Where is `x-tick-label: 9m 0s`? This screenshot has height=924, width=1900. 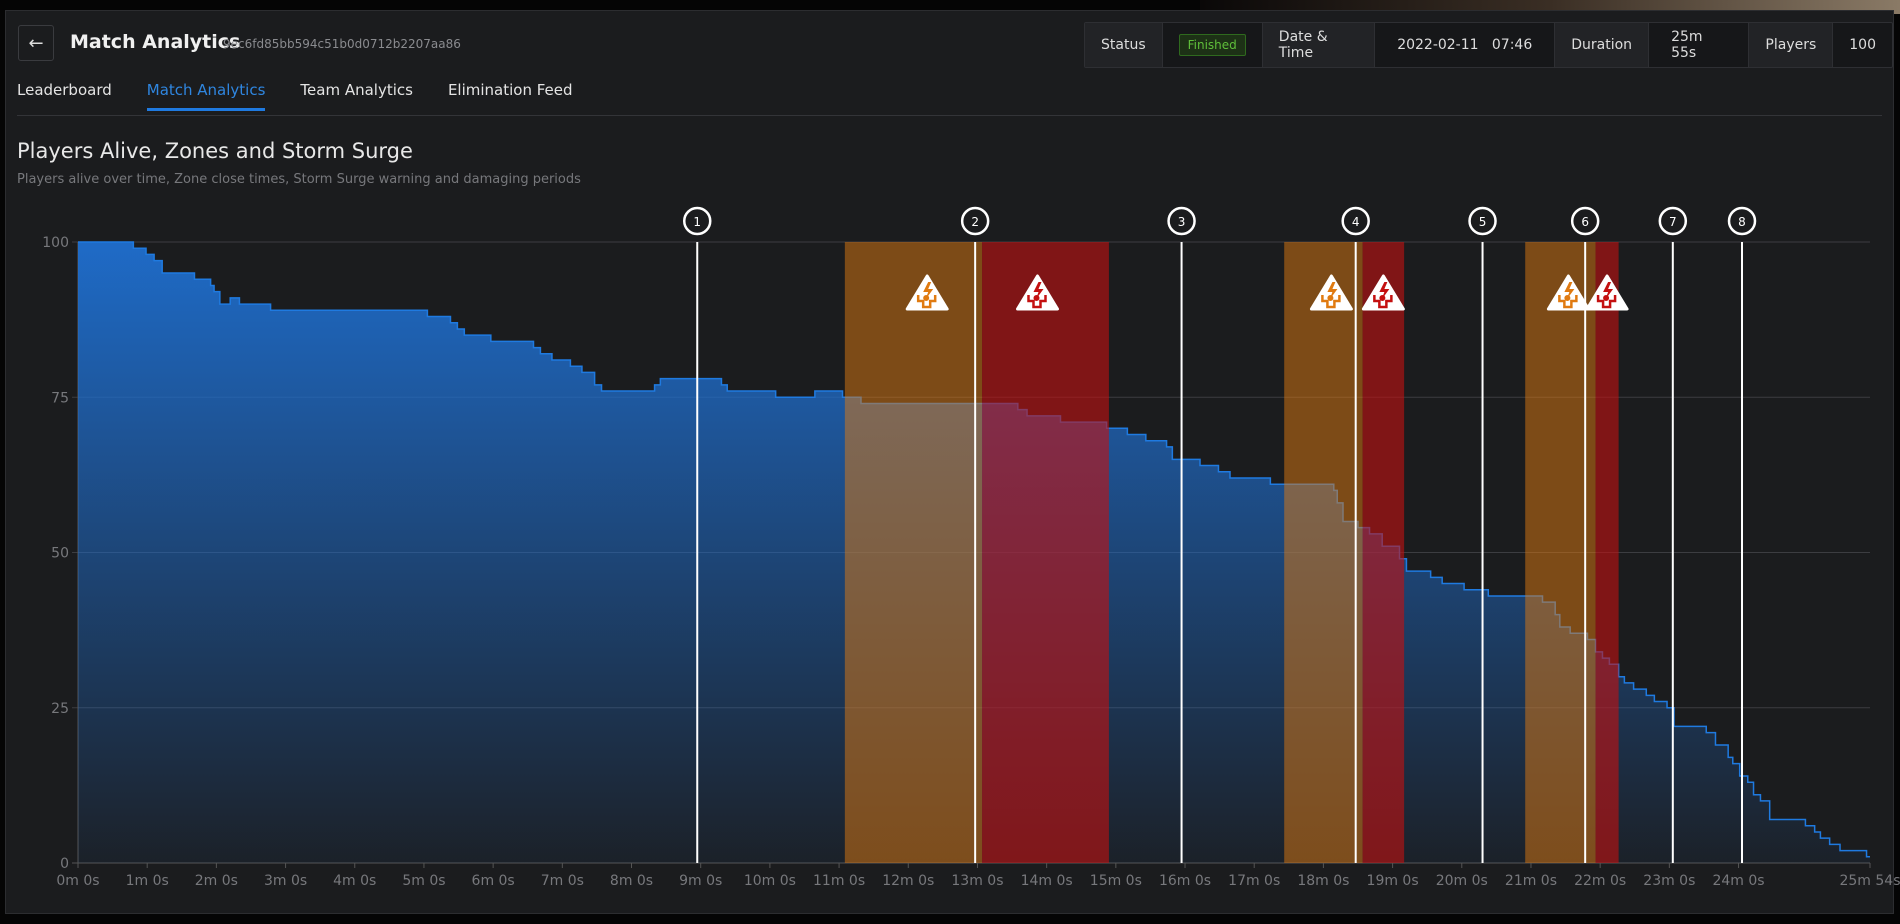
x-tick-label: 9m 0s is located at coordinates (700, 881).